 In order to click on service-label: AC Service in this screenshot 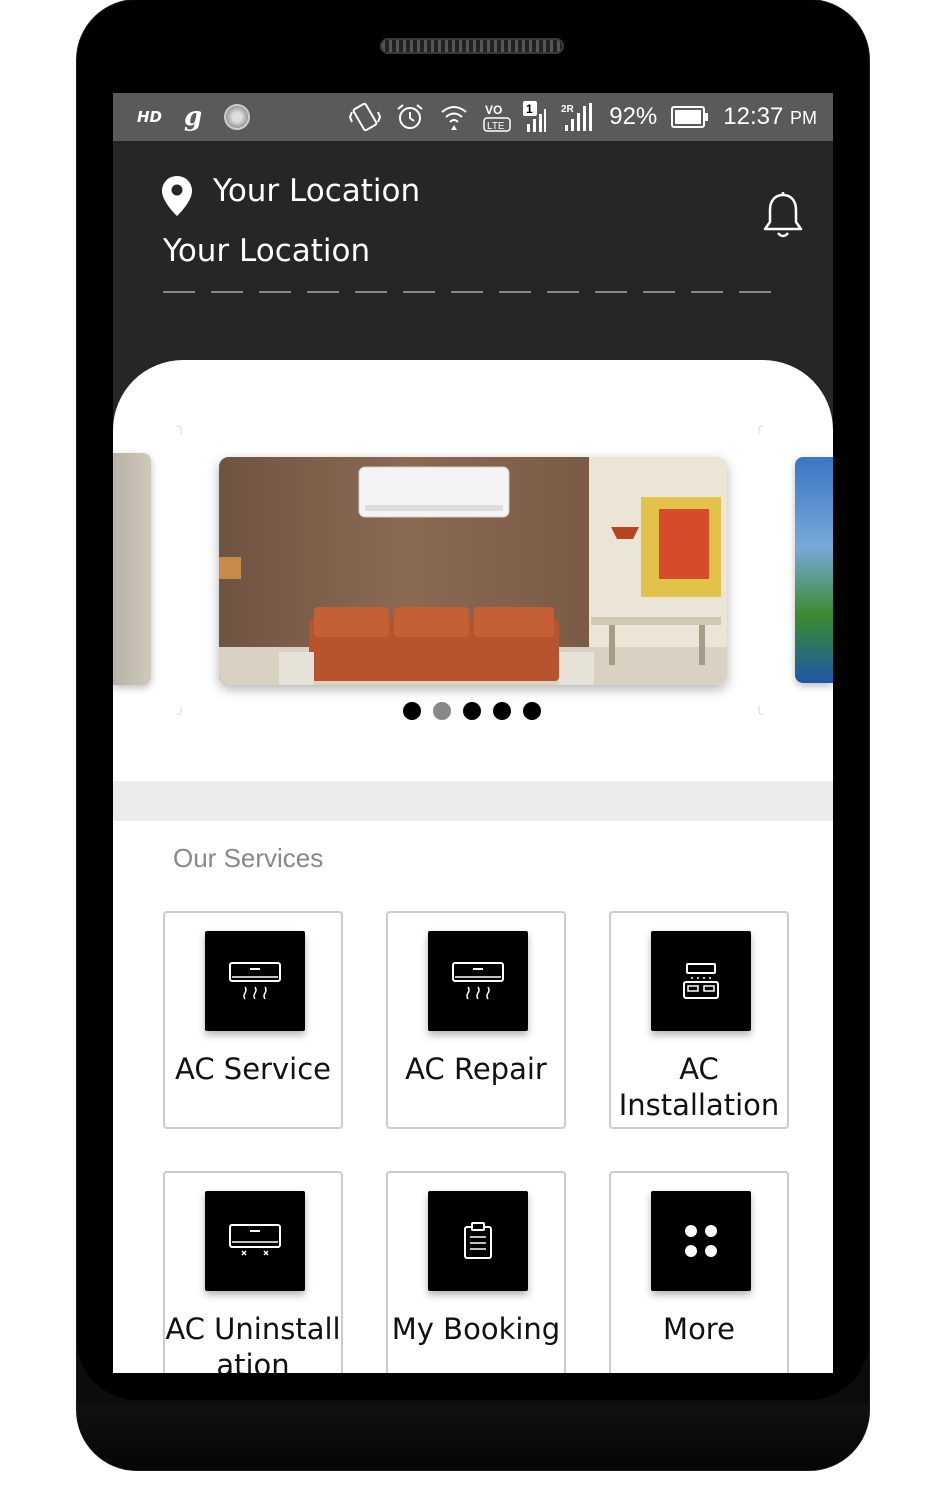, I will do `click(253, 1069)`.